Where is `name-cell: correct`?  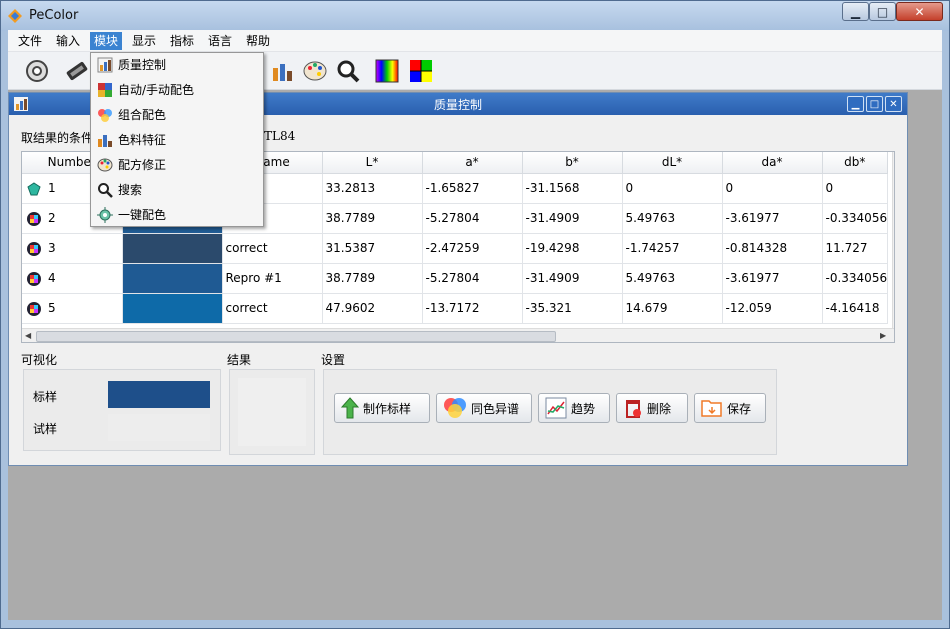 name-cell: correct is located at coordinates (272, 248).